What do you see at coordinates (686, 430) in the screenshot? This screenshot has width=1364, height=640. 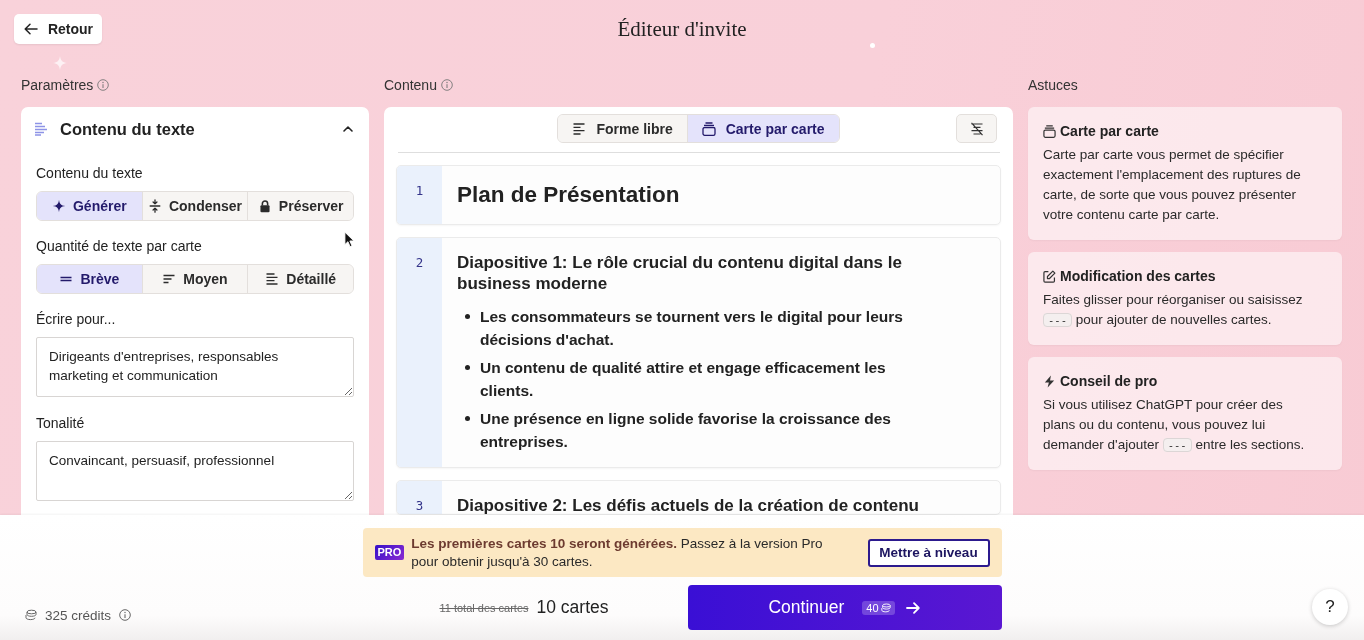 I see `bullet-text: Une présence en ligne solide favorise la croissance des entreprises.` at bounding box center [686, 430].